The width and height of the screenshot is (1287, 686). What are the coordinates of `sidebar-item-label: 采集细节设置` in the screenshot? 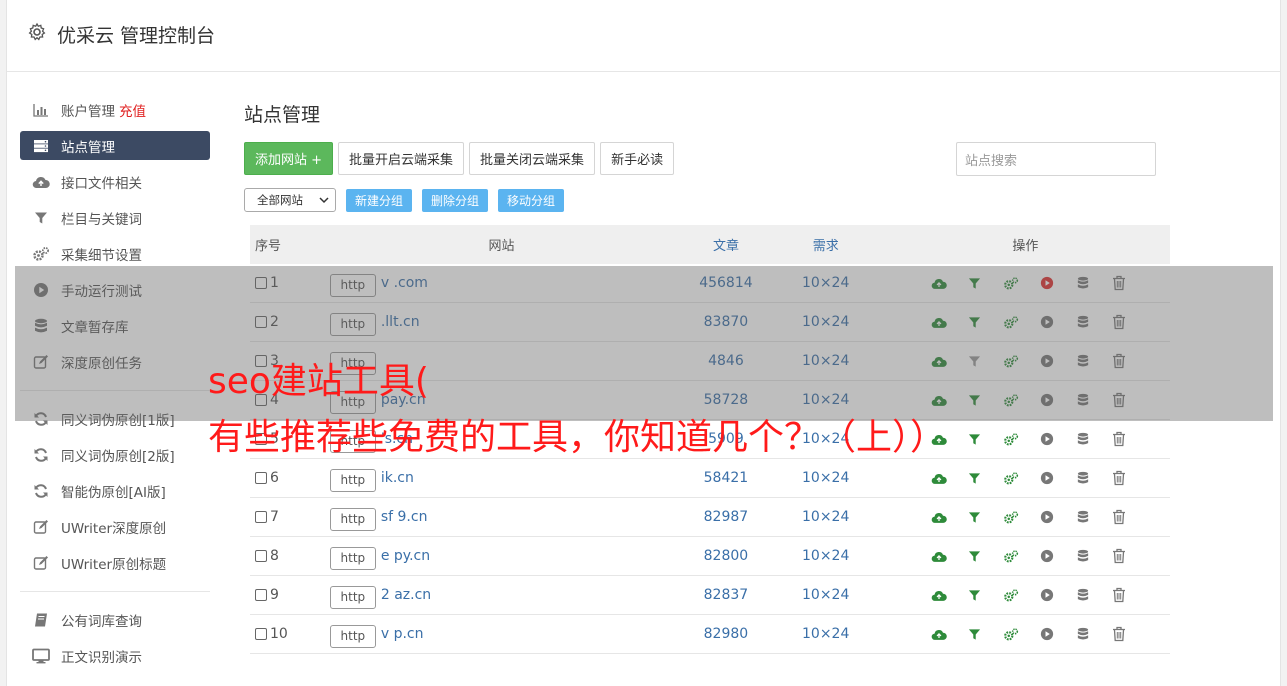 It's located at (101, 256).